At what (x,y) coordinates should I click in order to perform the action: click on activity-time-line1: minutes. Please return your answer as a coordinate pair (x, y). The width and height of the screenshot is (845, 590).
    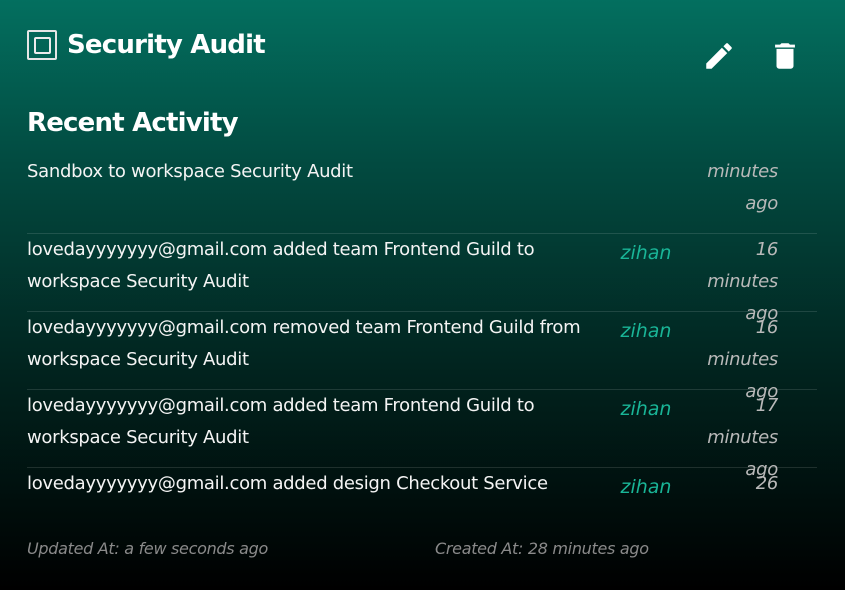
    Looking at the image, I should click on (742, 171).